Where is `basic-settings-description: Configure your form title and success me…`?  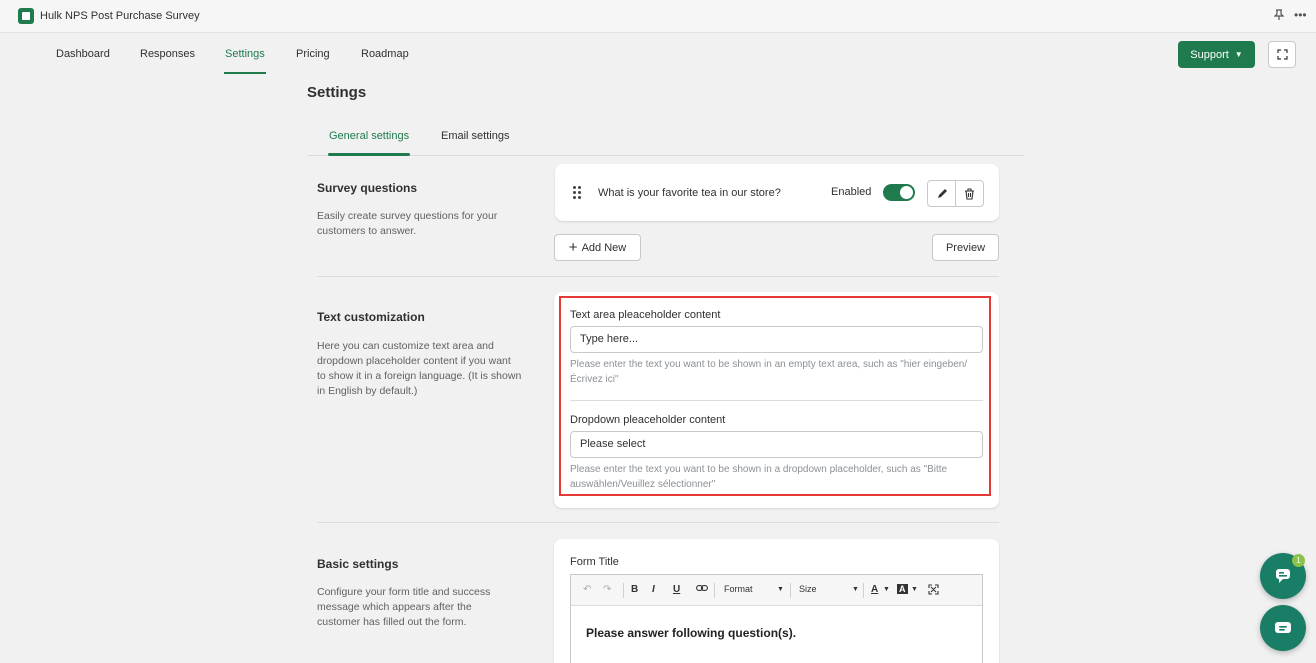
basic-settings-description: Configure your form title and success me… is located at coordinates (404, 607).